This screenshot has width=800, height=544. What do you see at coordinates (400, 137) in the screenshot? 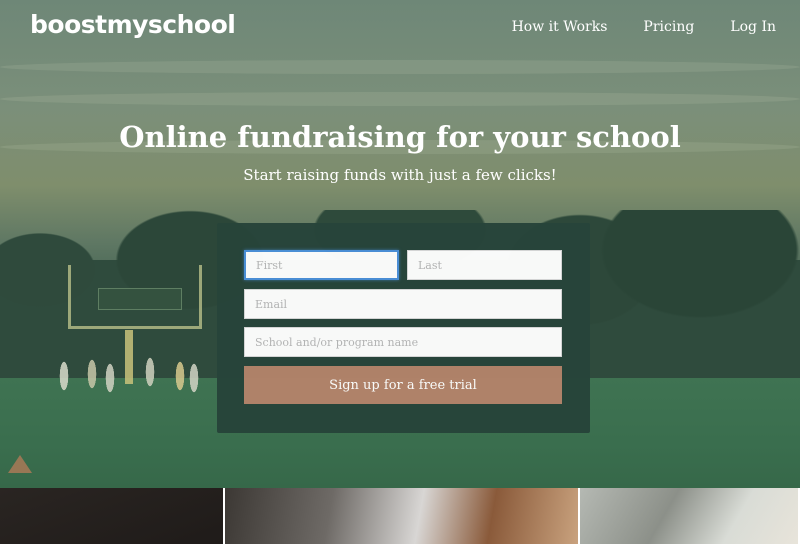
I see `hero-headline: Online fundraising for your school` at bounding box center [400, 137].